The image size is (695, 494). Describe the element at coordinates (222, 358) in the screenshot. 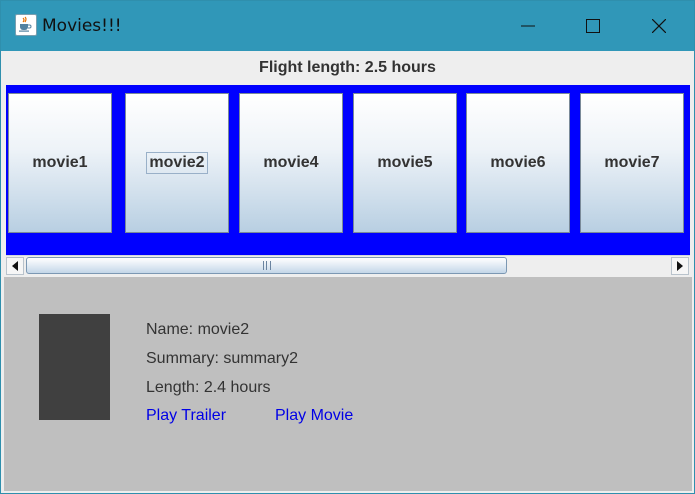

I see `movie-summary: Summary: summary2` at that location.